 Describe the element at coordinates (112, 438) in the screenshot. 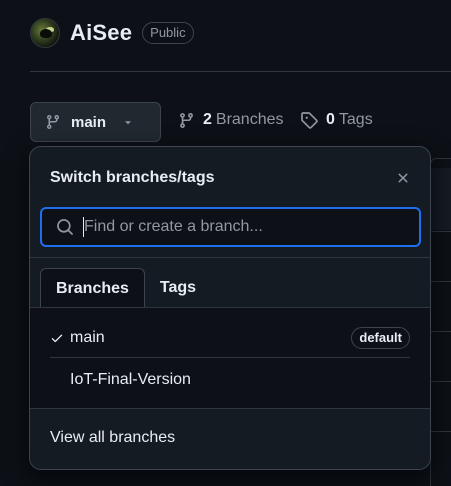

I see `view-all-branches-link: View all branches` at that location.